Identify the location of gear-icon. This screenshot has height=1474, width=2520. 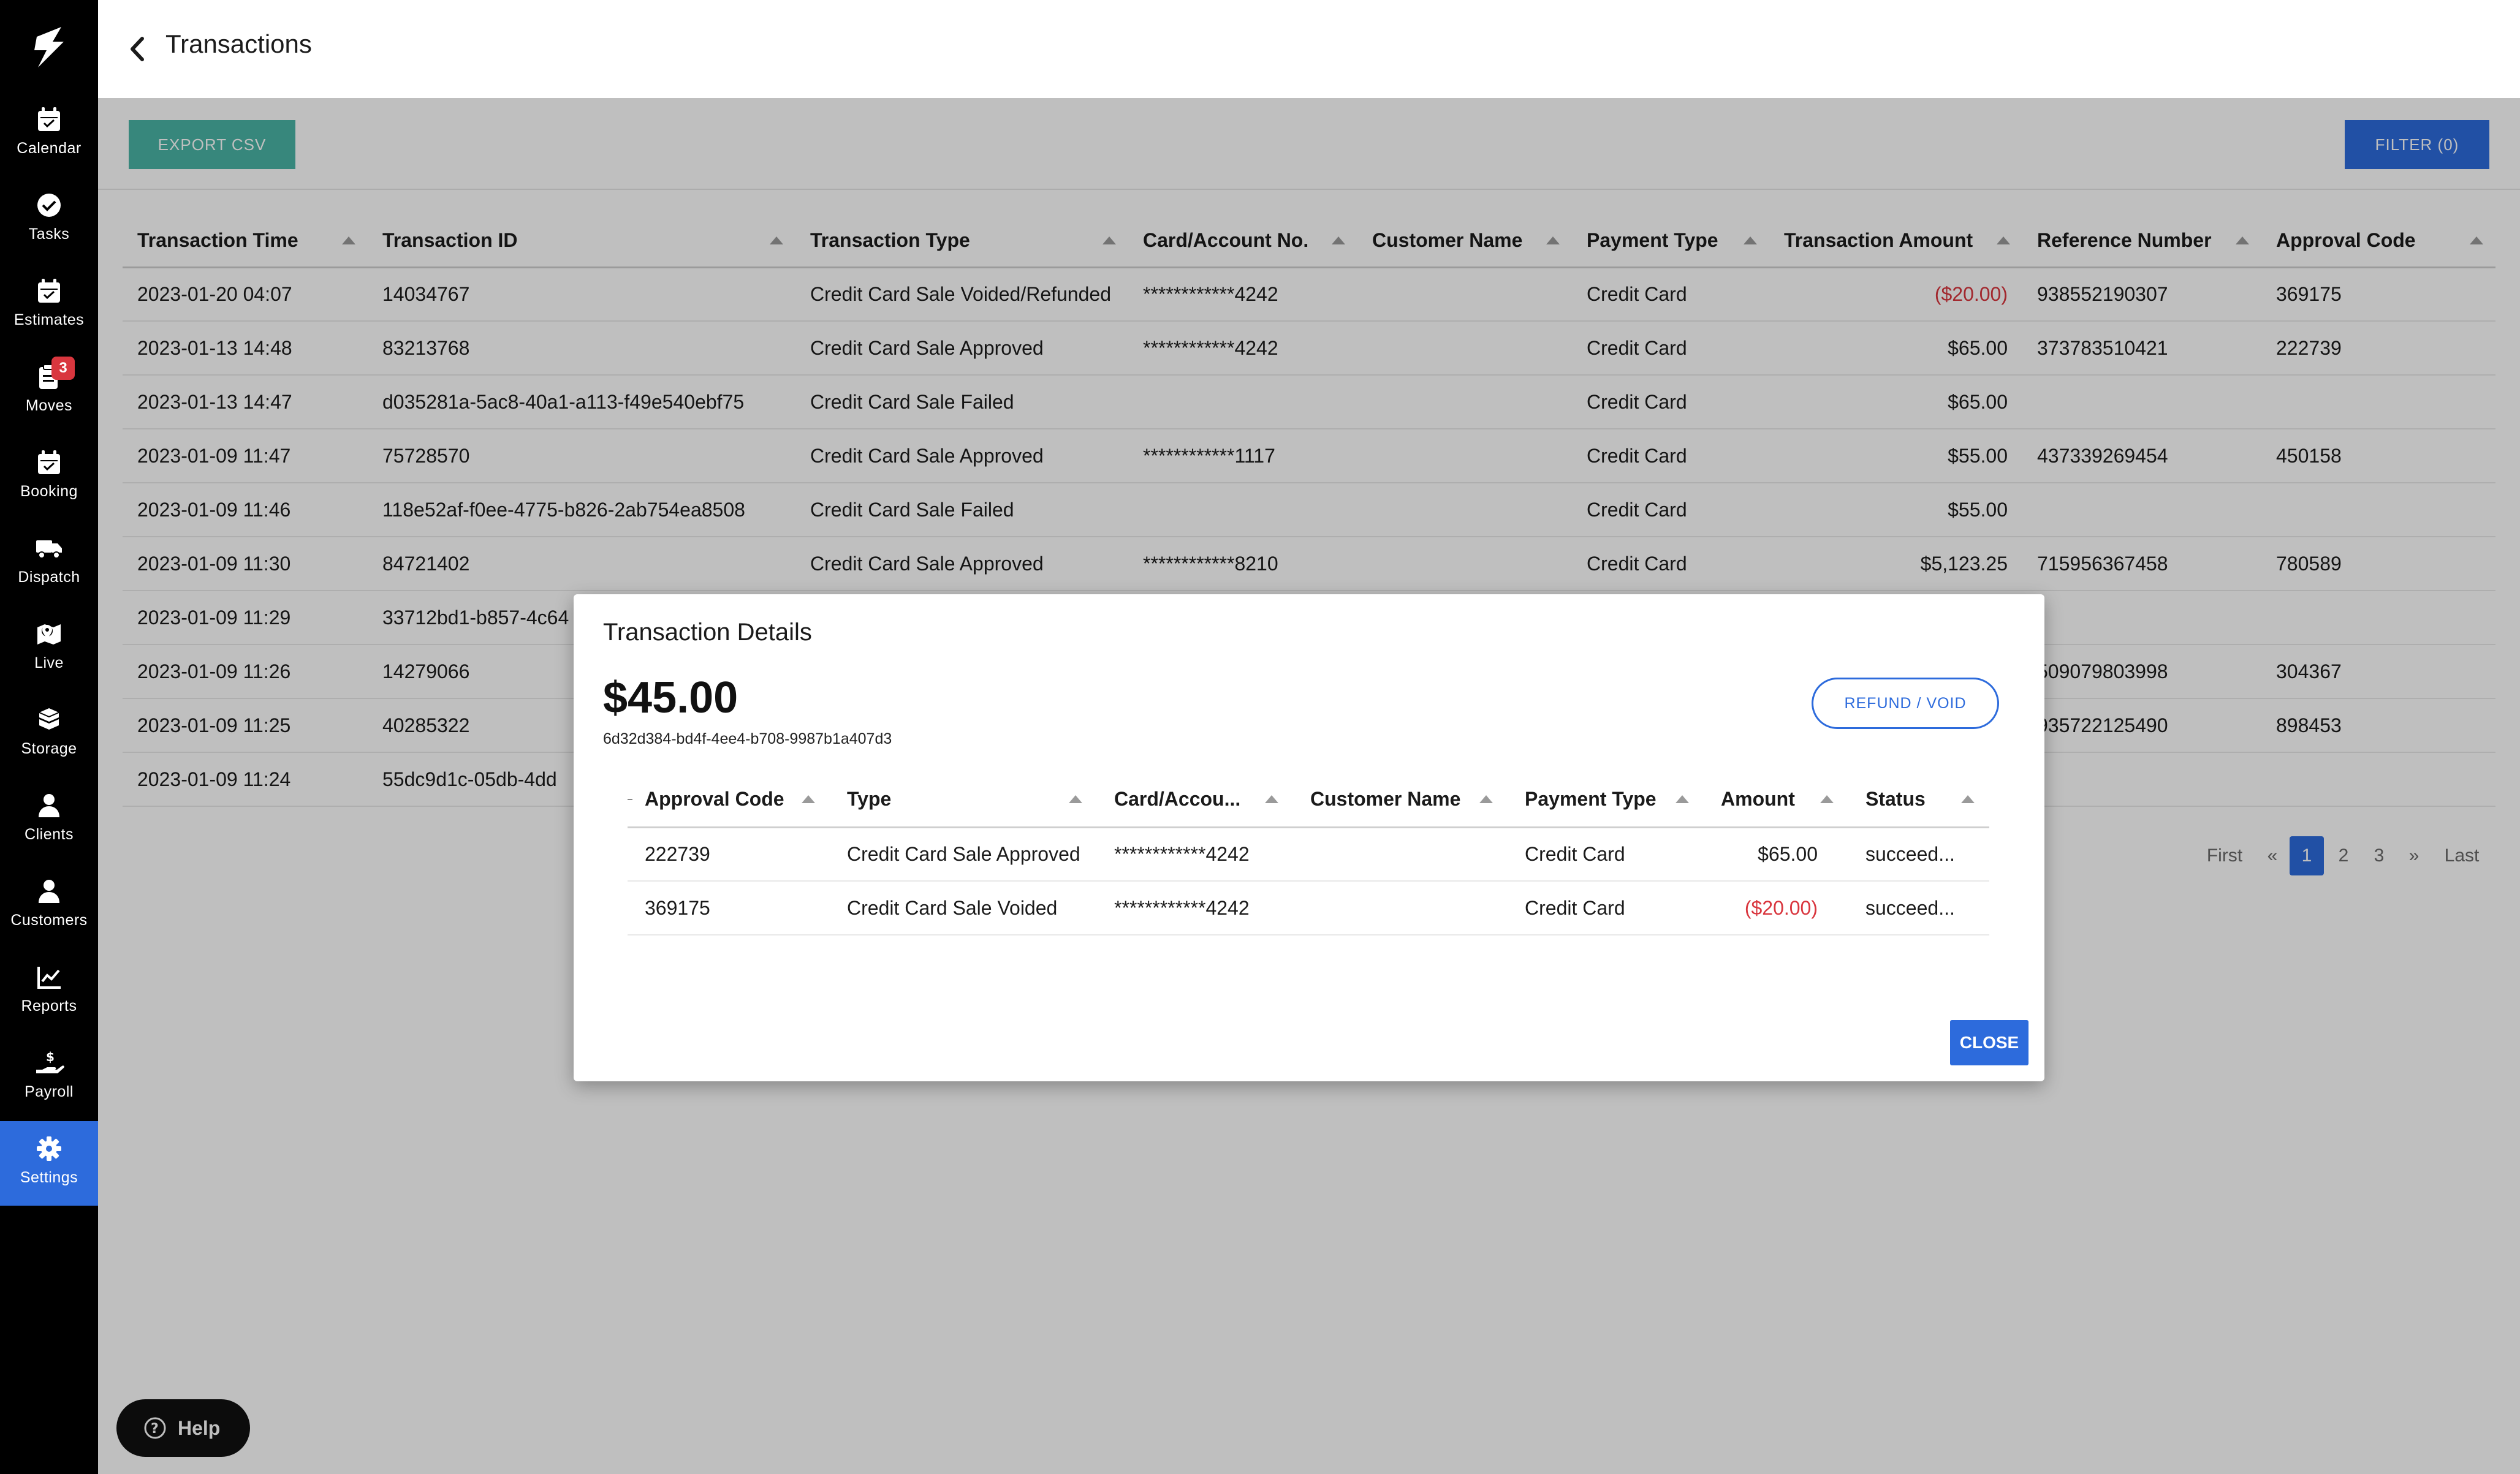
(49, 1148).